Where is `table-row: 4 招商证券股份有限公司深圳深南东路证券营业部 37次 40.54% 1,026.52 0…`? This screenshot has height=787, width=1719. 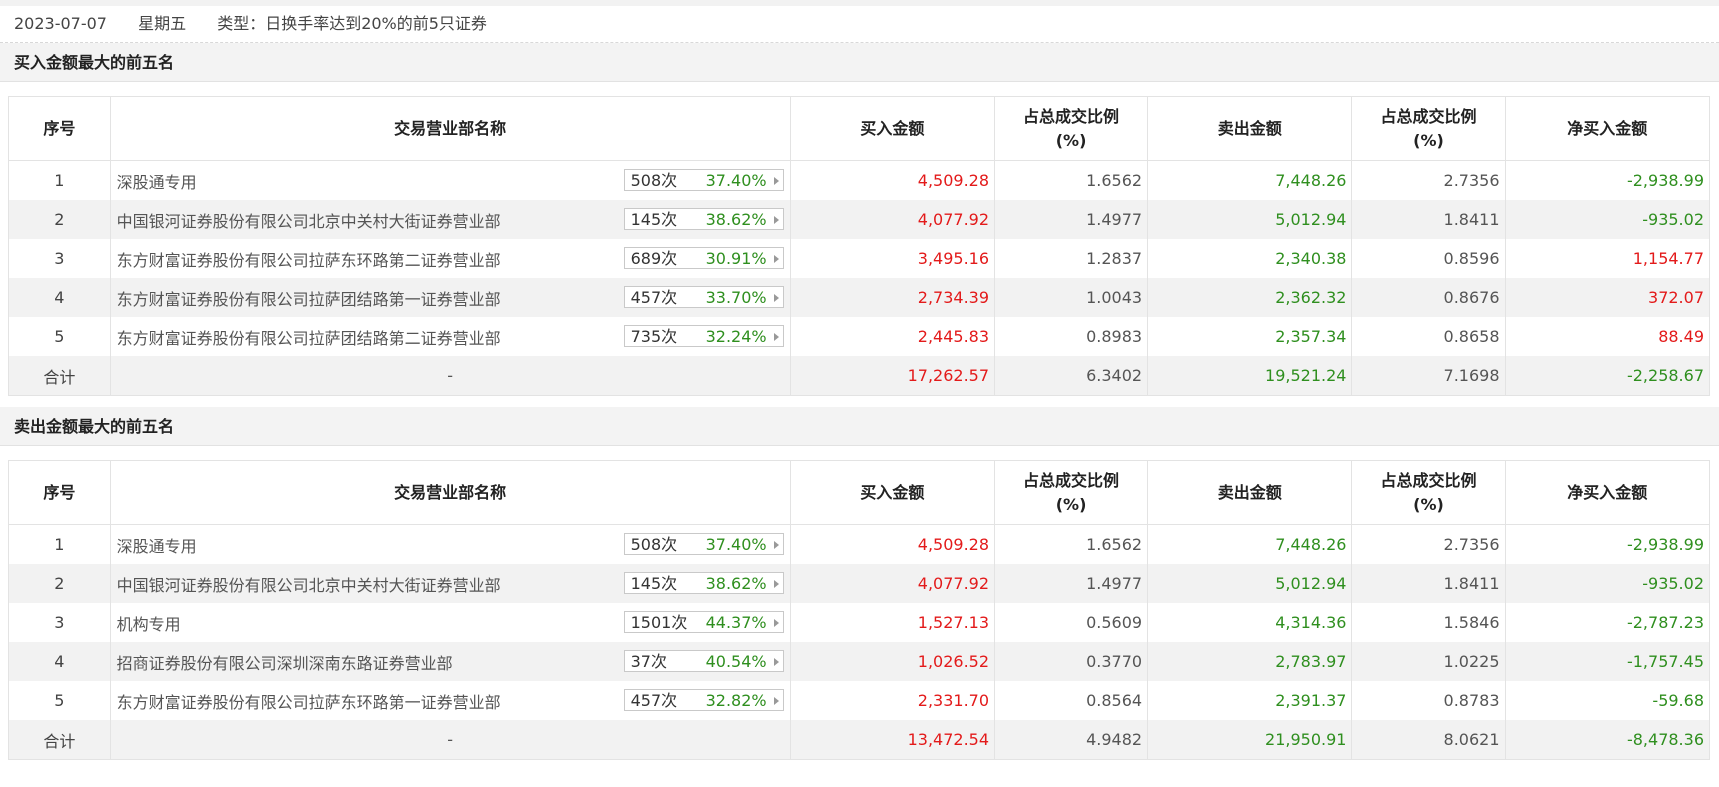
table-row: 4 招商证券股份有限公司深圳深南东路证券营业部 37次 40.54% 1,026.52 0… is located at coordinates (859, 661).